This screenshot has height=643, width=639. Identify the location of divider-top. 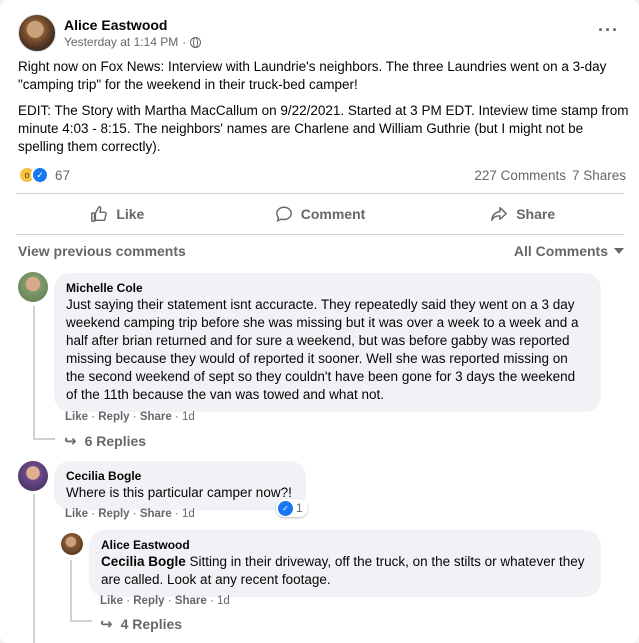
(320, 193).